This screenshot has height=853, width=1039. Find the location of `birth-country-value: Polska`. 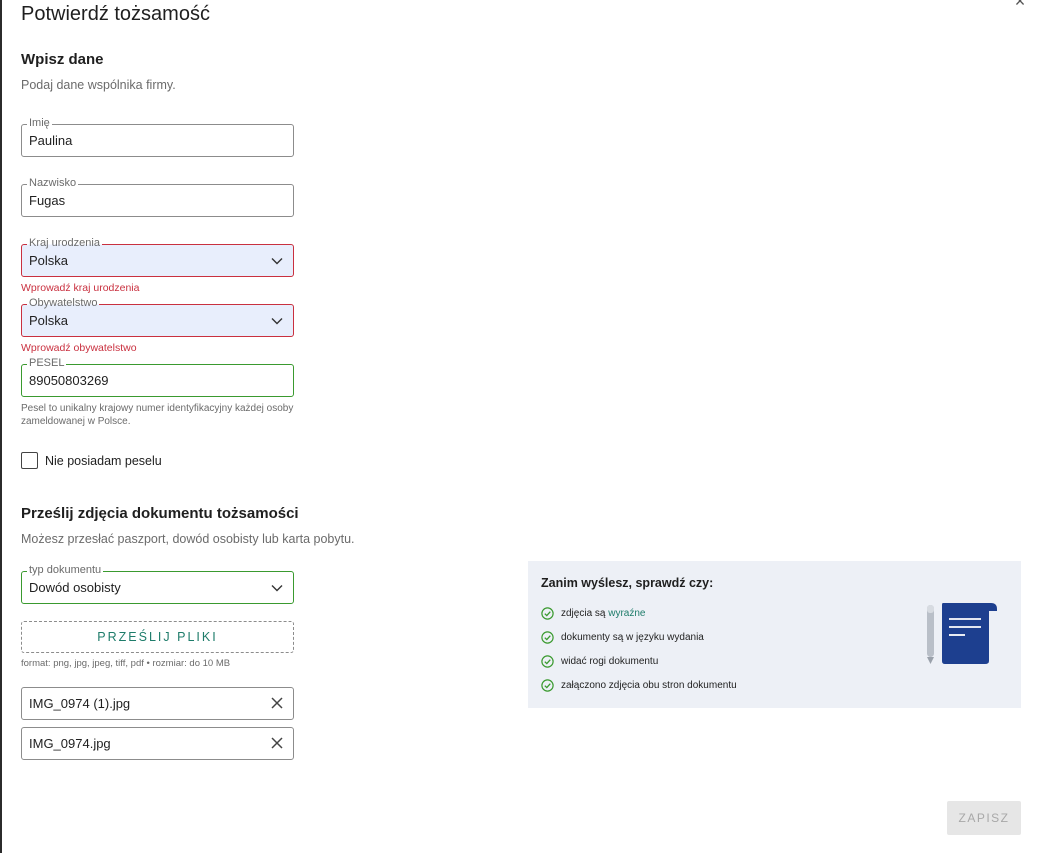

birth-country-value: Polska is located at coordinates (49, 260).